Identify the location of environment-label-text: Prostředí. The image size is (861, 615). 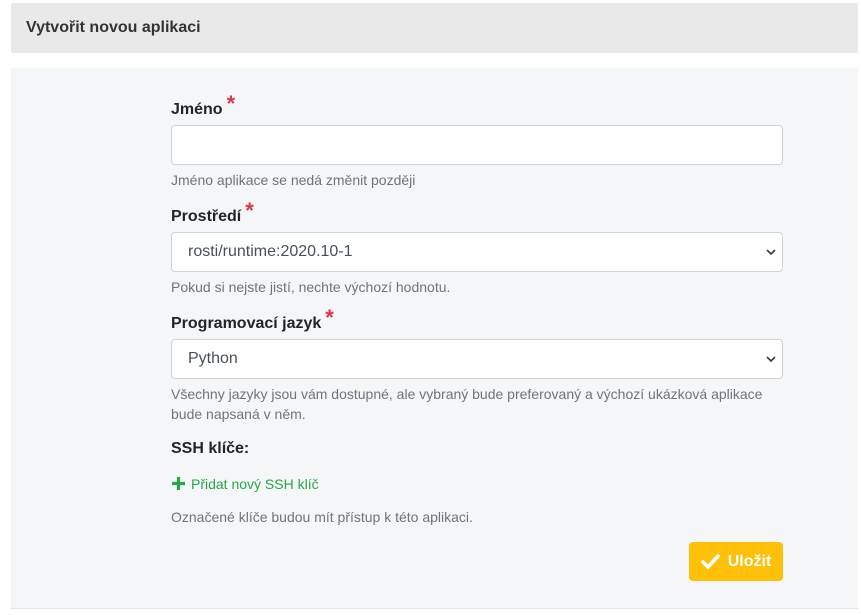
(206, 216).